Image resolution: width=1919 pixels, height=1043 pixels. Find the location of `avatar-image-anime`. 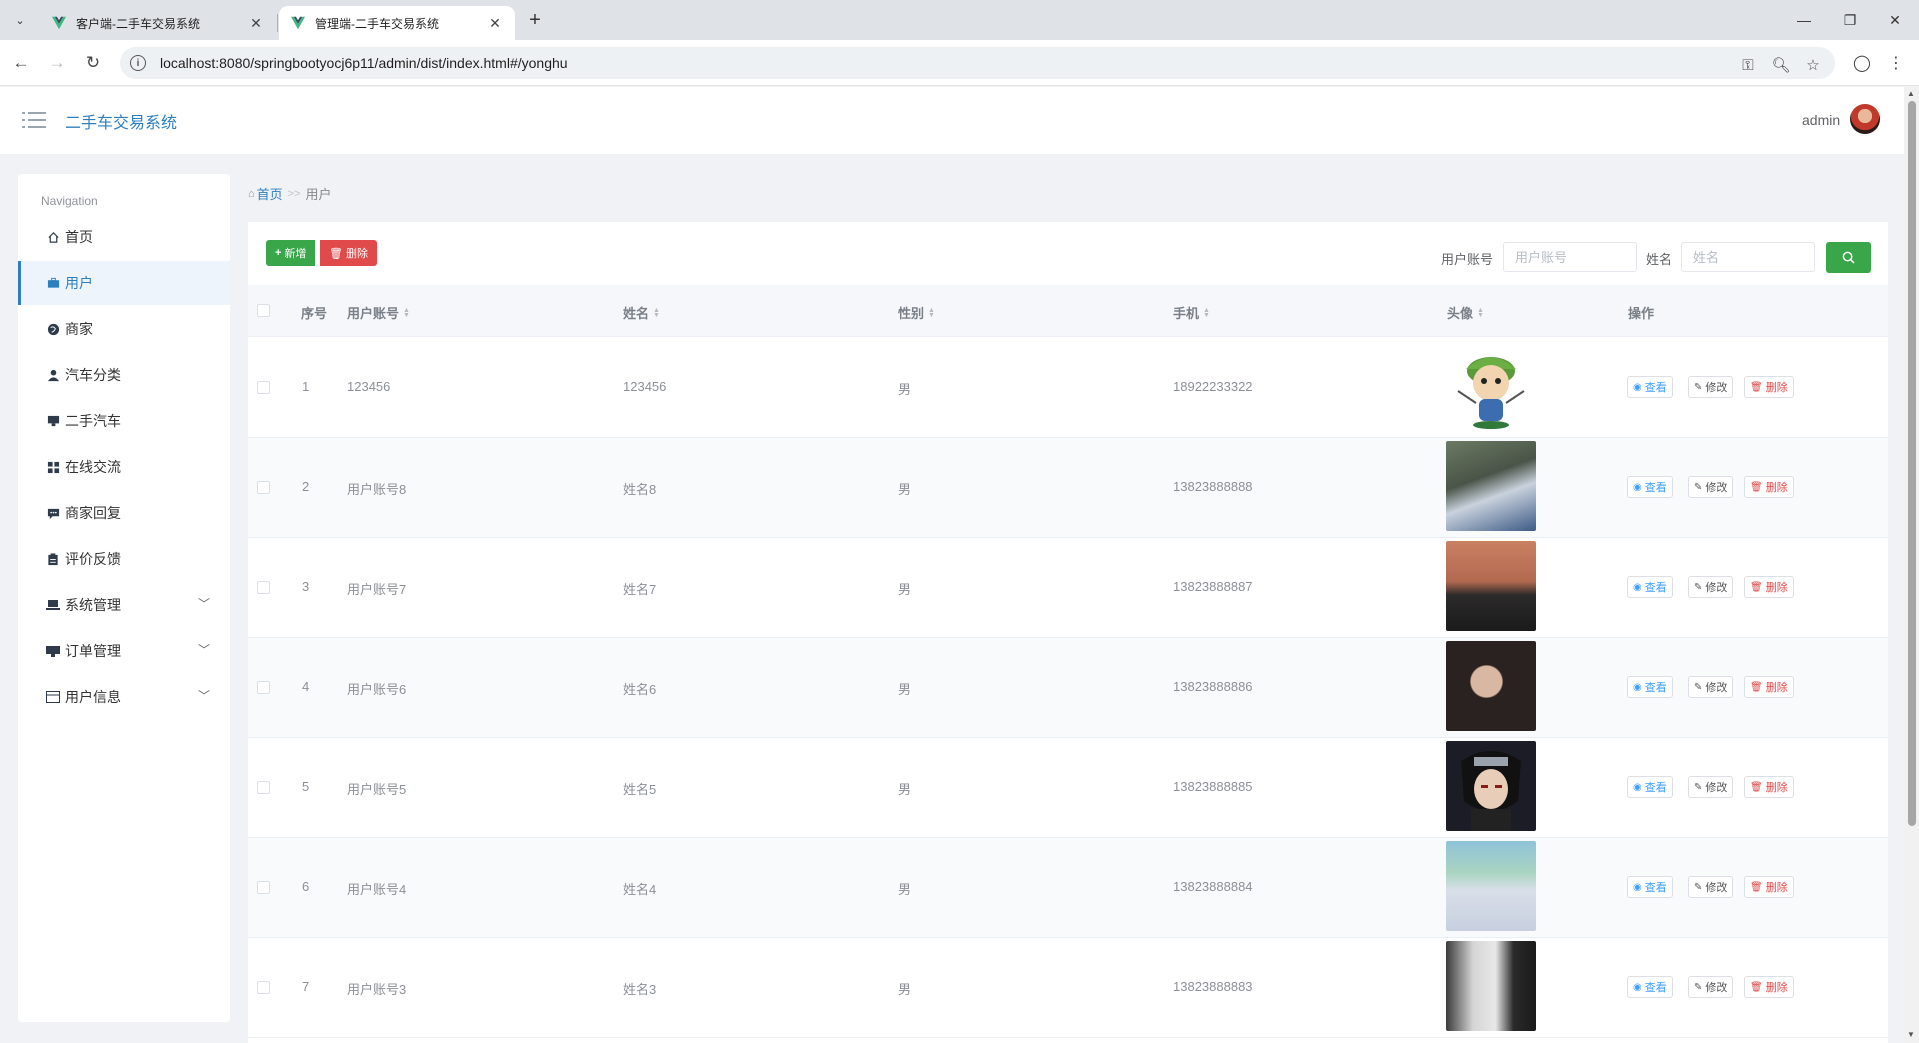

avatar-image-anime is located at coordinates (1491, 786).